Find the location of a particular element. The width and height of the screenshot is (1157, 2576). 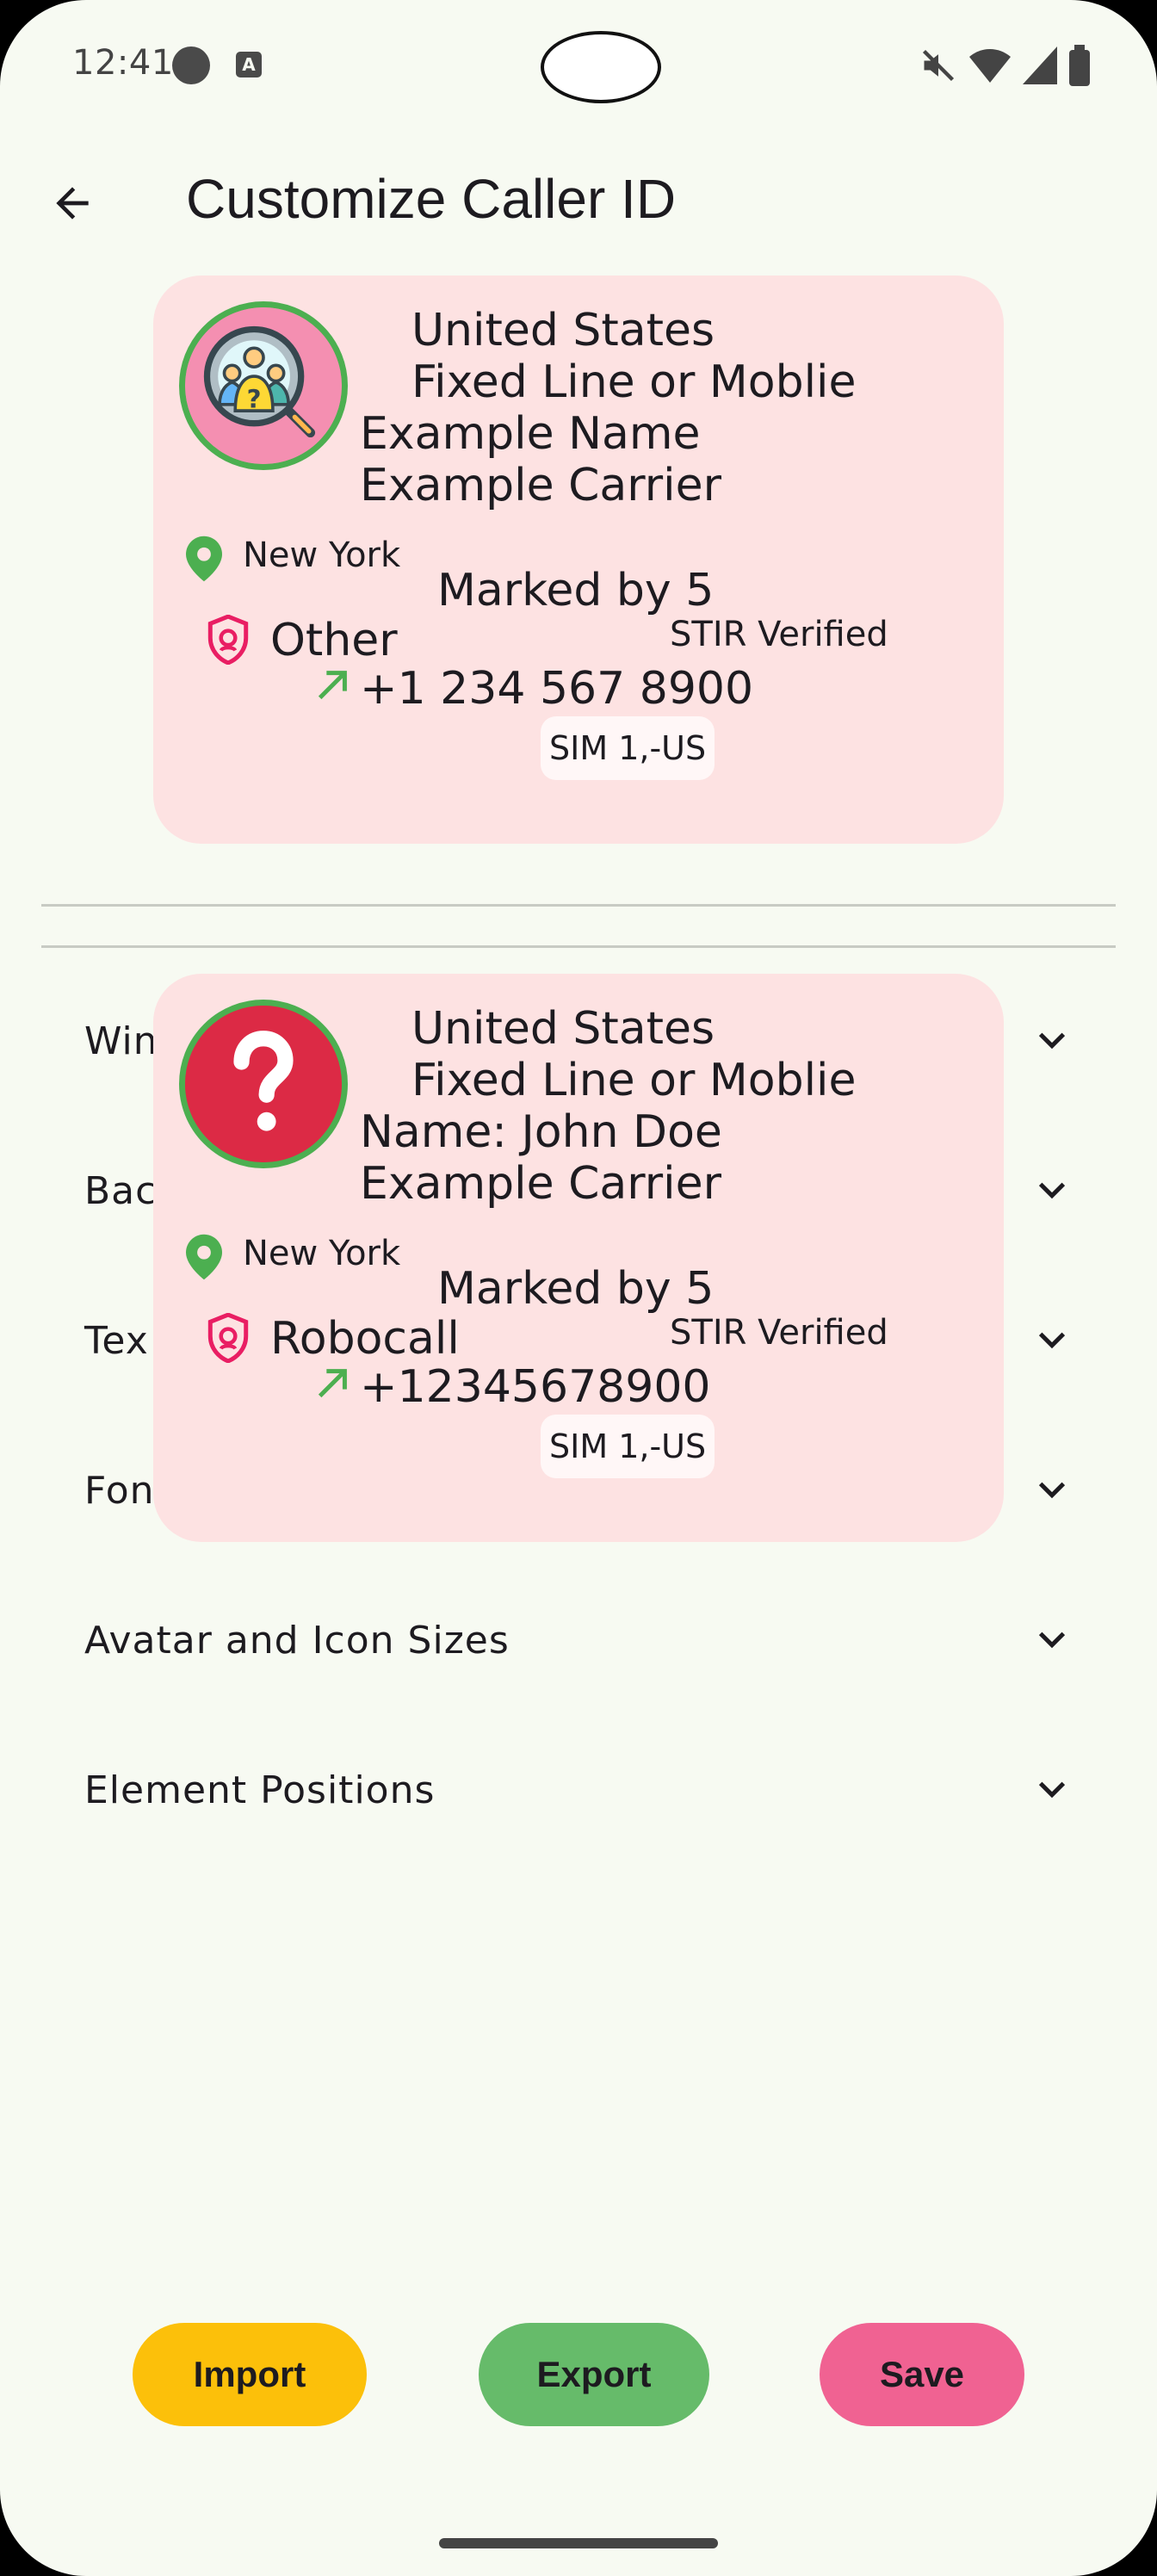

settings-row-label: Element Positions is located at coordinates (260, 1790).